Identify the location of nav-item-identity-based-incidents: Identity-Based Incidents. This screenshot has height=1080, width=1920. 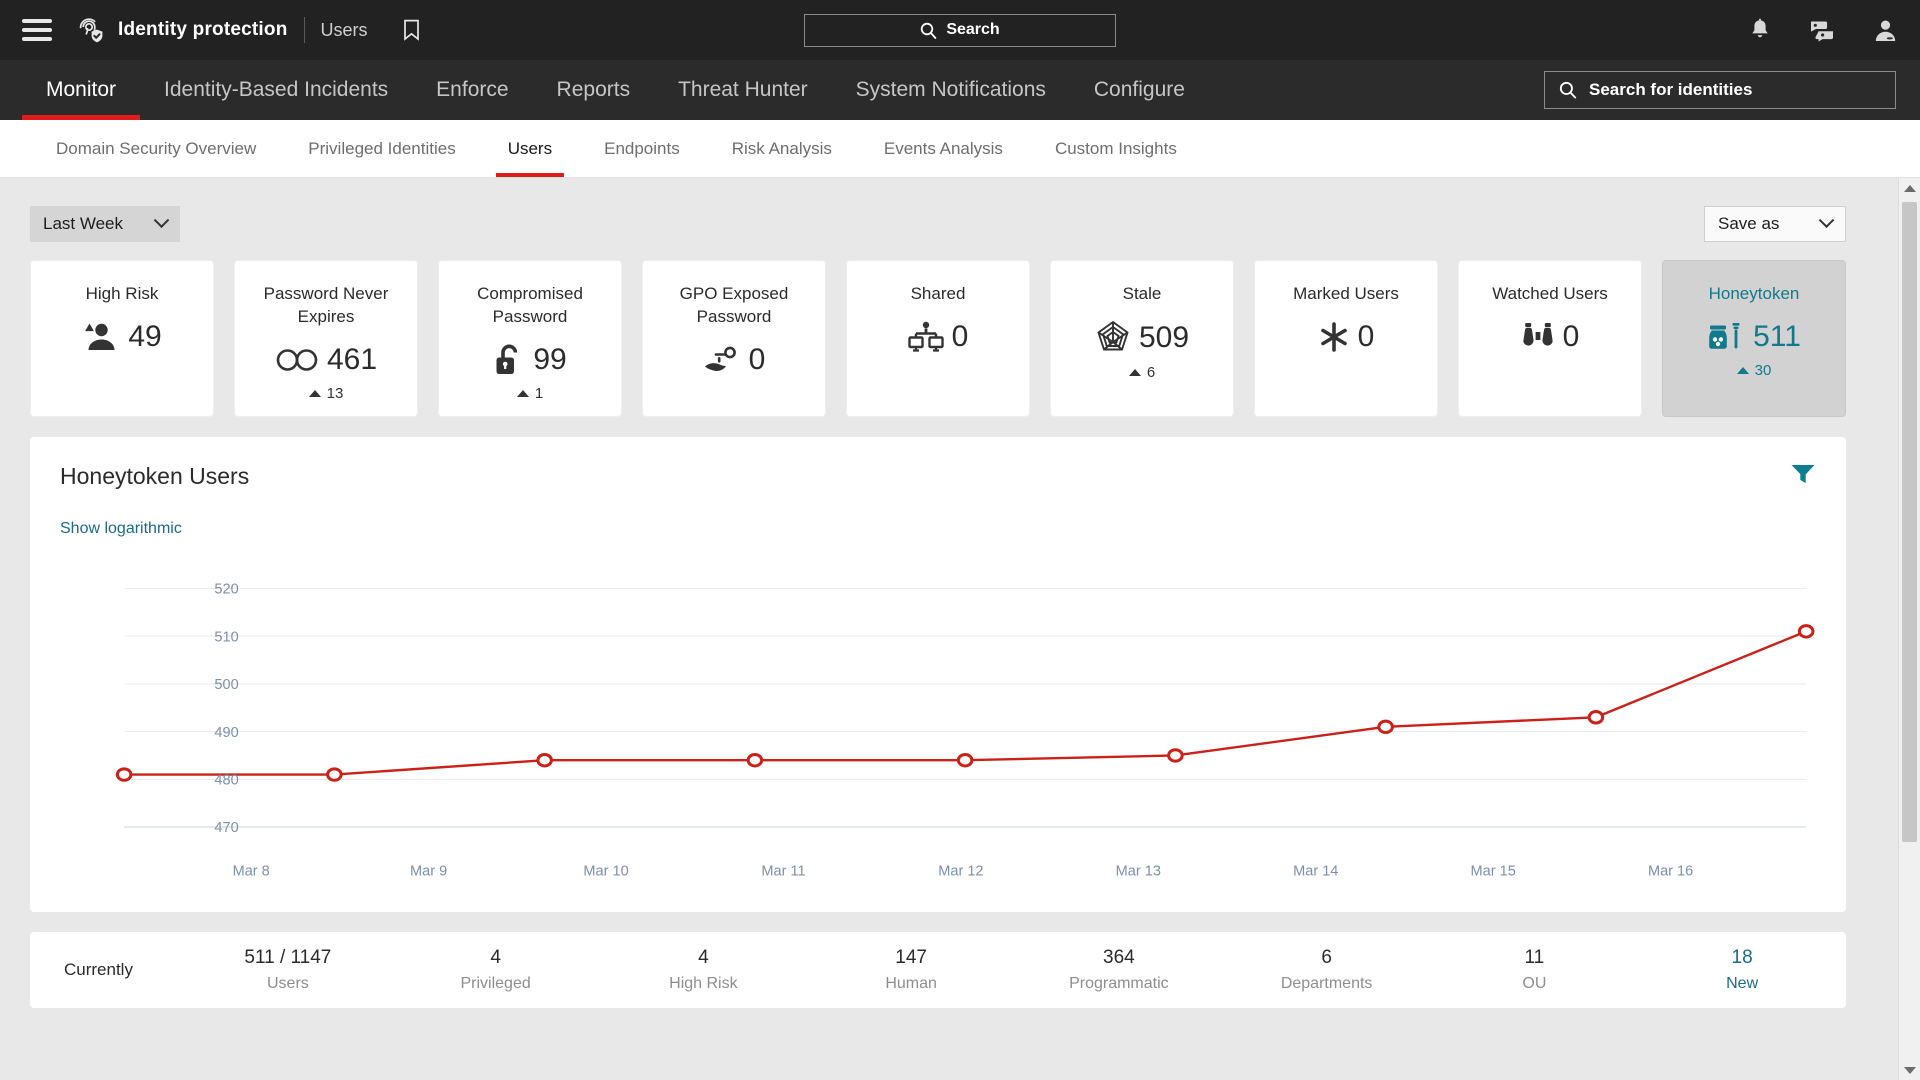
(276, 90).